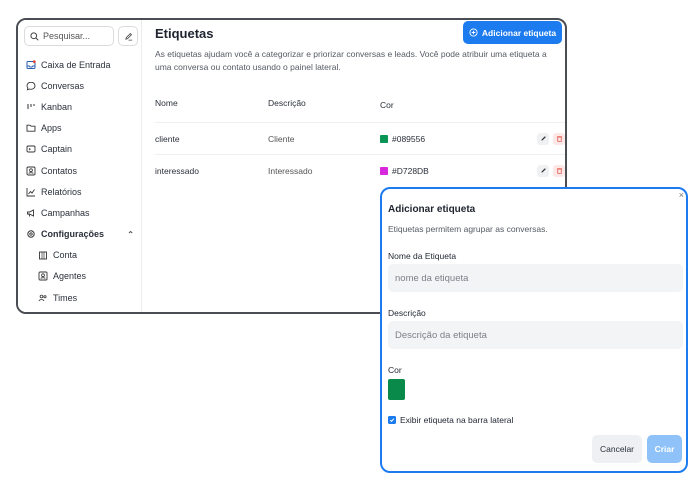  Describe the element at coordinates (455, 171) in the screenshot. I see `label-color: #D728DB` at that location.